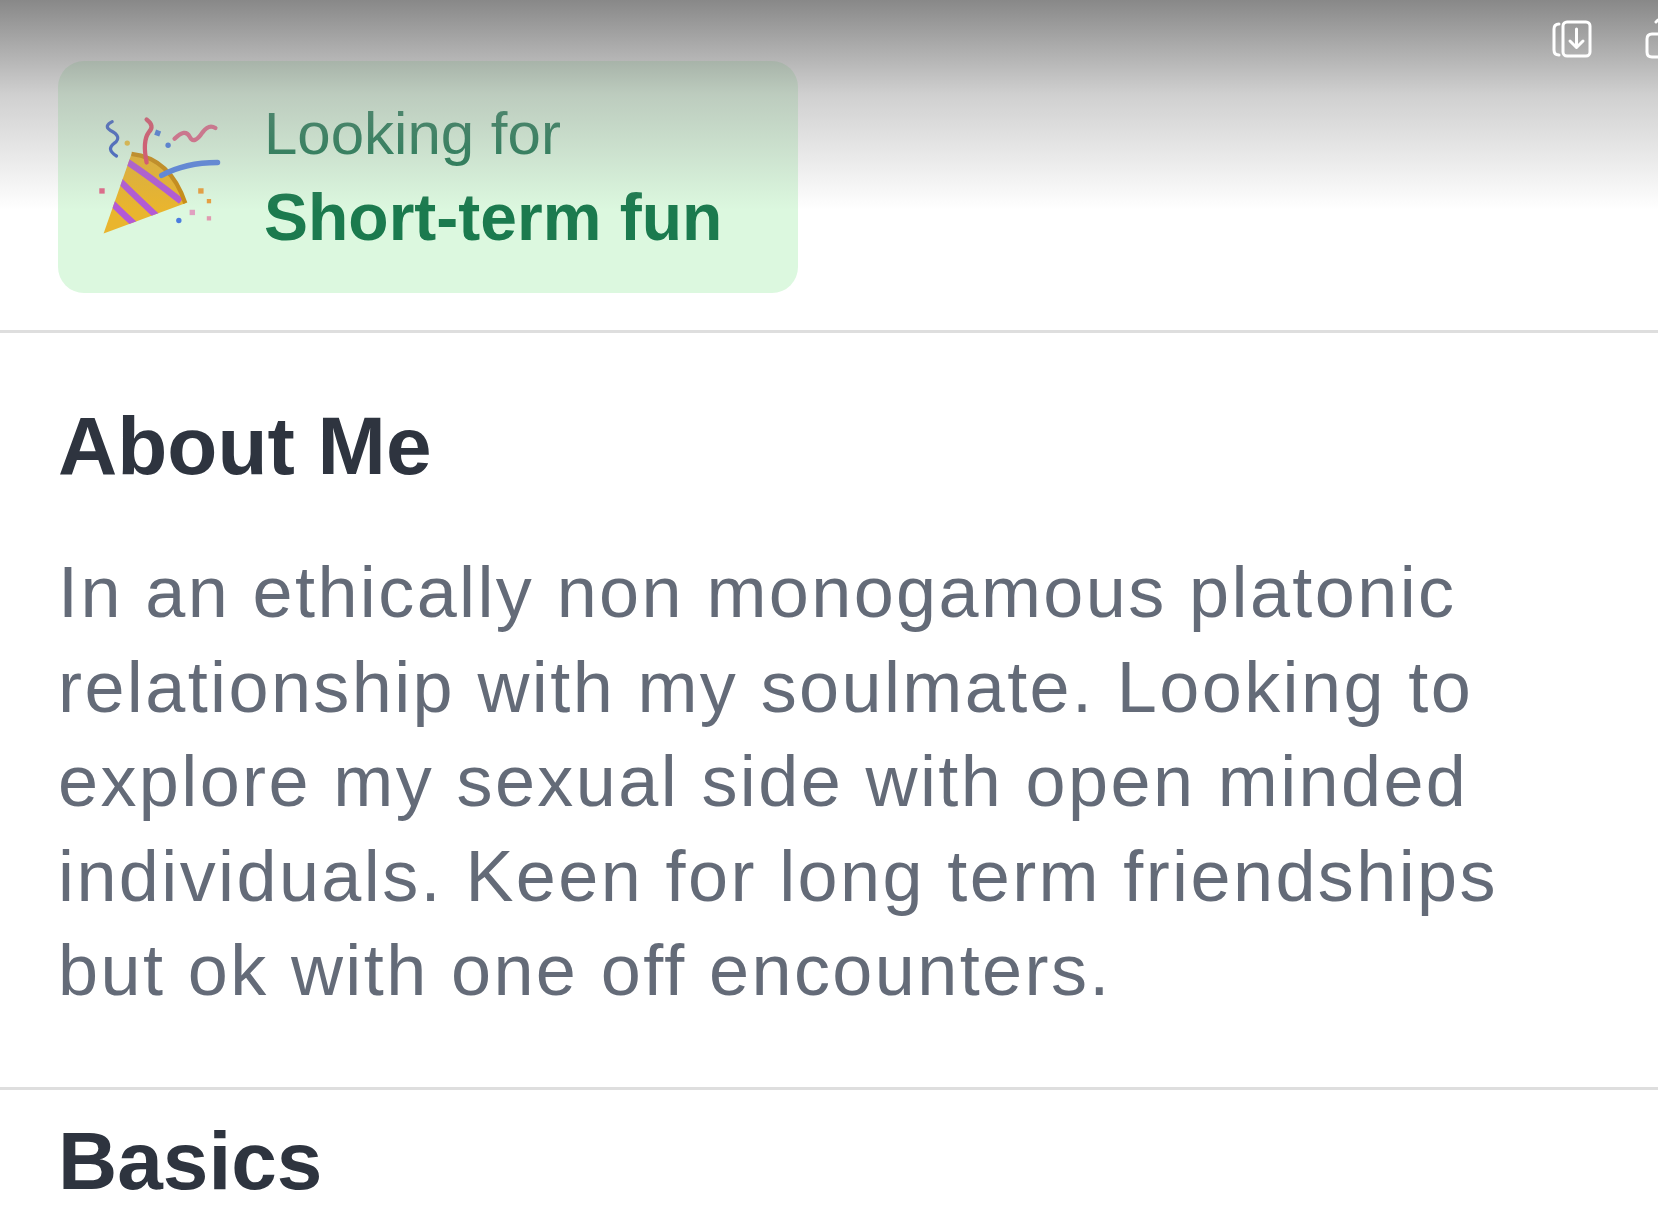 This screenshot has height=1214, width=1658. Describe the element at coordinates (493, 217) in the screenshot. I see `looking-for-value: Short-term fun` at that location.